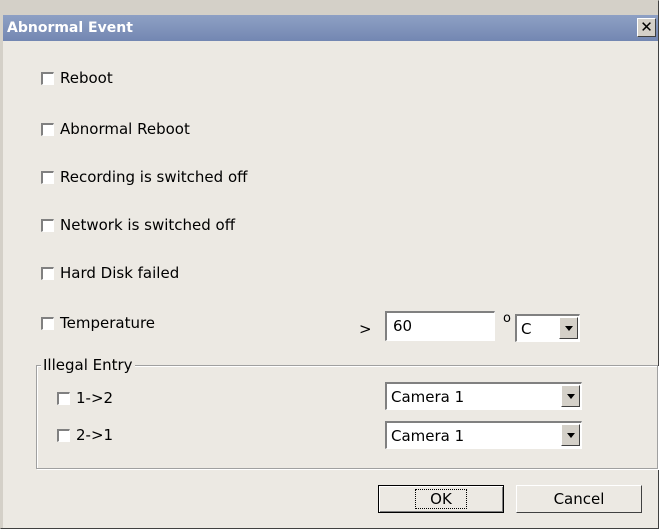 The width and height of the screenshot is (661, 531). I want to click on temperature-threshold-value: 60, so click(403, 326).